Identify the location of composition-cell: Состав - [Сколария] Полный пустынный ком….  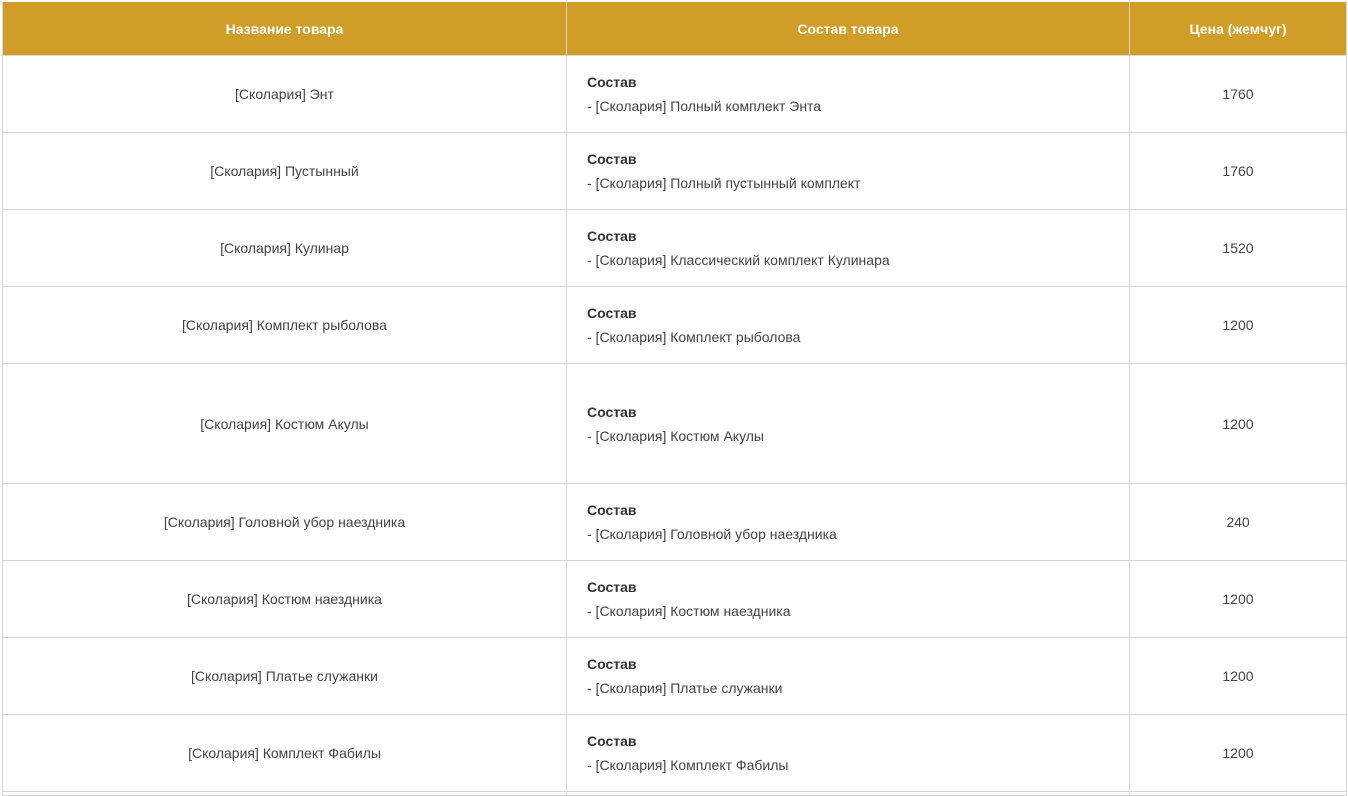
(848, 171).